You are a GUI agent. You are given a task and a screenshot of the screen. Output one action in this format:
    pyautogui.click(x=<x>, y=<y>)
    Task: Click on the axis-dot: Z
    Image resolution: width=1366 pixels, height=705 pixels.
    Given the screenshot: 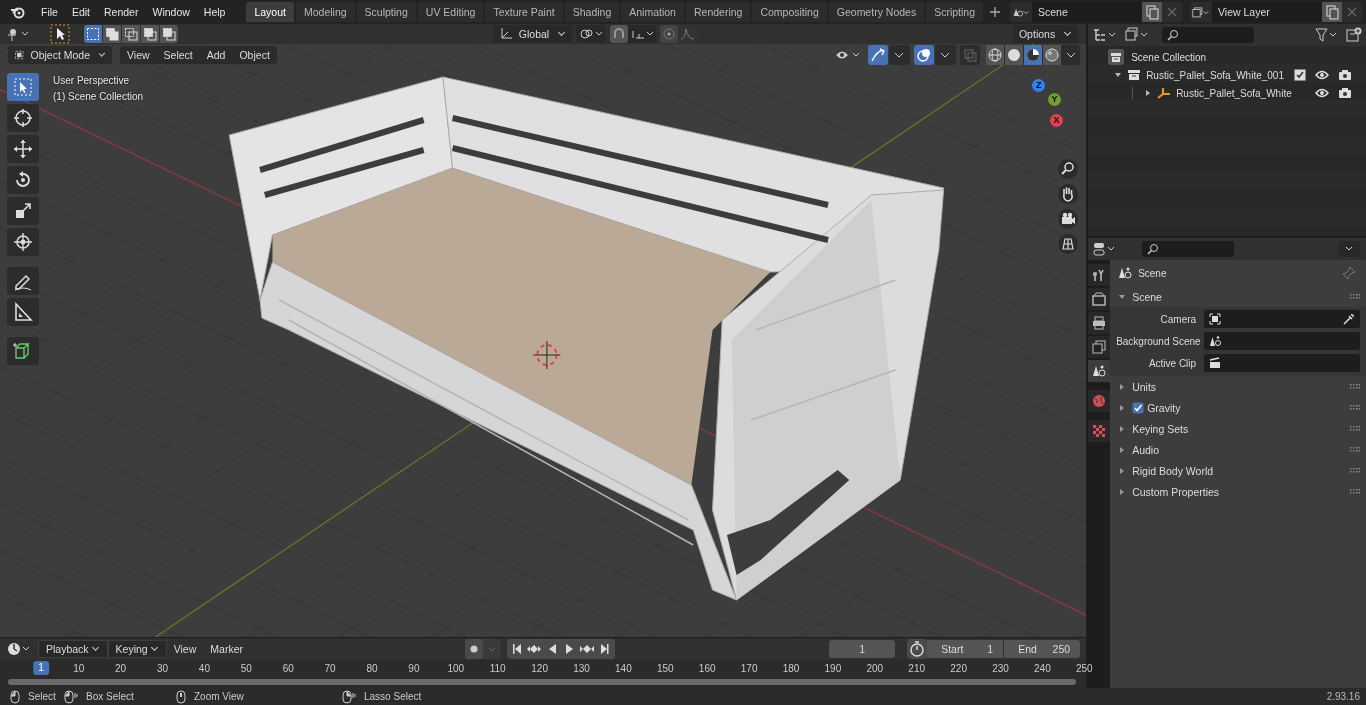 What is the action you would take?
    pyautogui.click(x=1039, y=85)
    